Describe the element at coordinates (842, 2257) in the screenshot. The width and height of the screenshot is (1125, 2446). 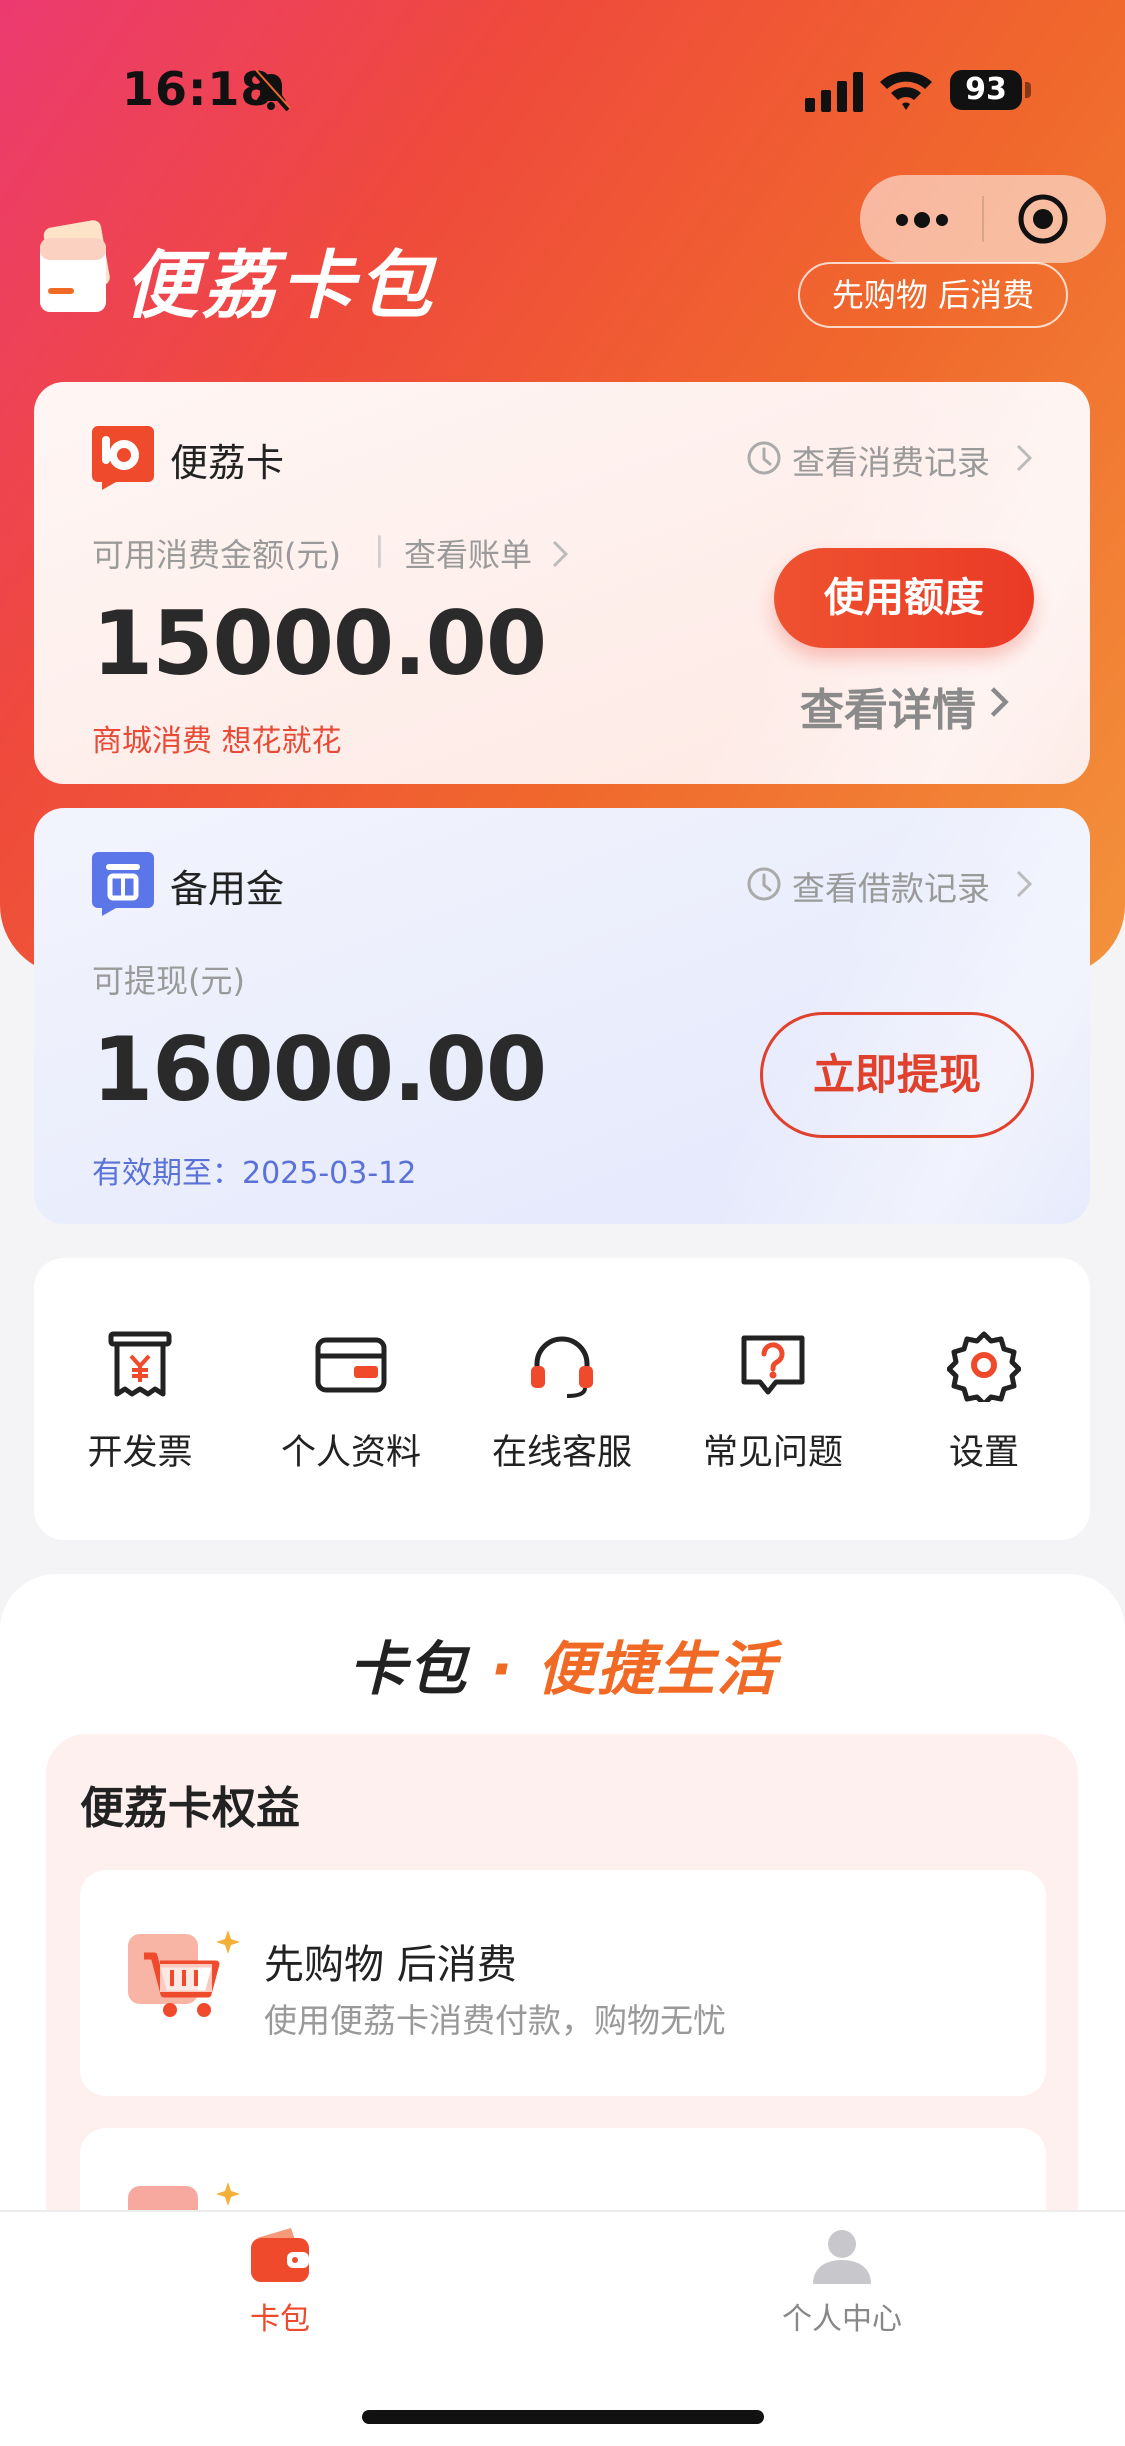
I see `user-icon` at that location.